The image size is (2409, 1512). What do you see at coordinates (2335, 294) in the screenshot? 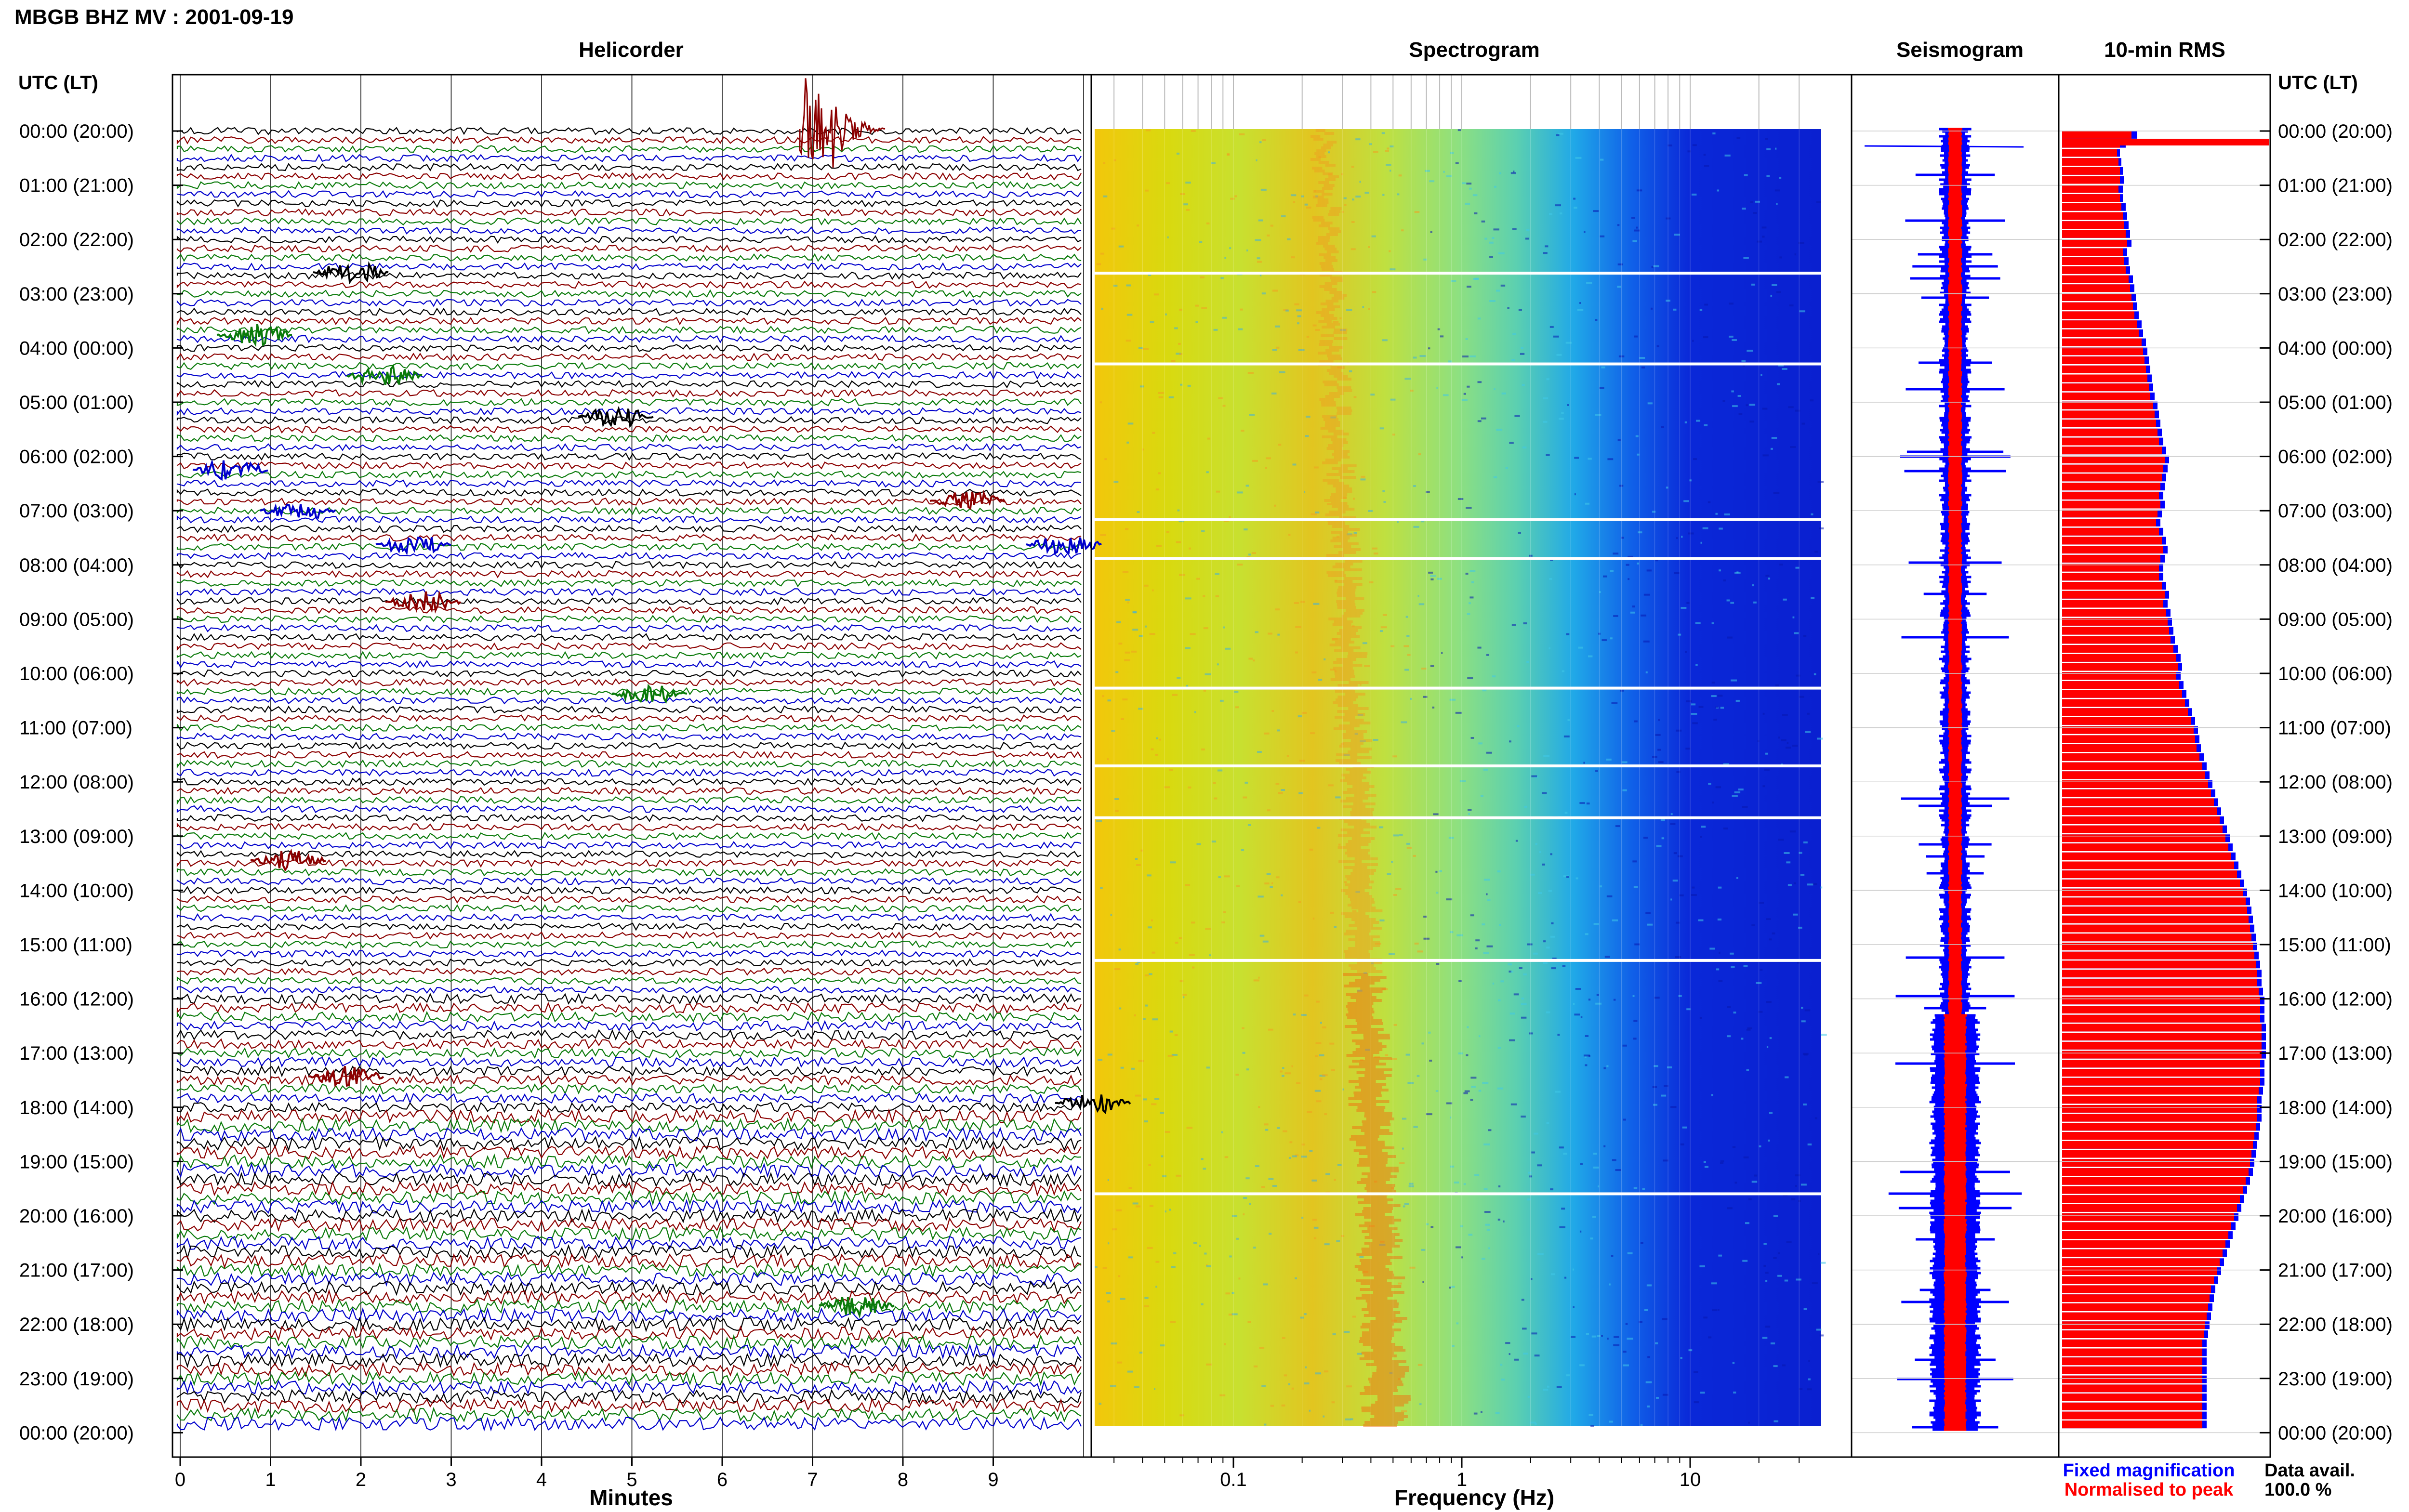
I see `time-label-right: 03:00 (23:00)` at bounding box center [2335, 294].